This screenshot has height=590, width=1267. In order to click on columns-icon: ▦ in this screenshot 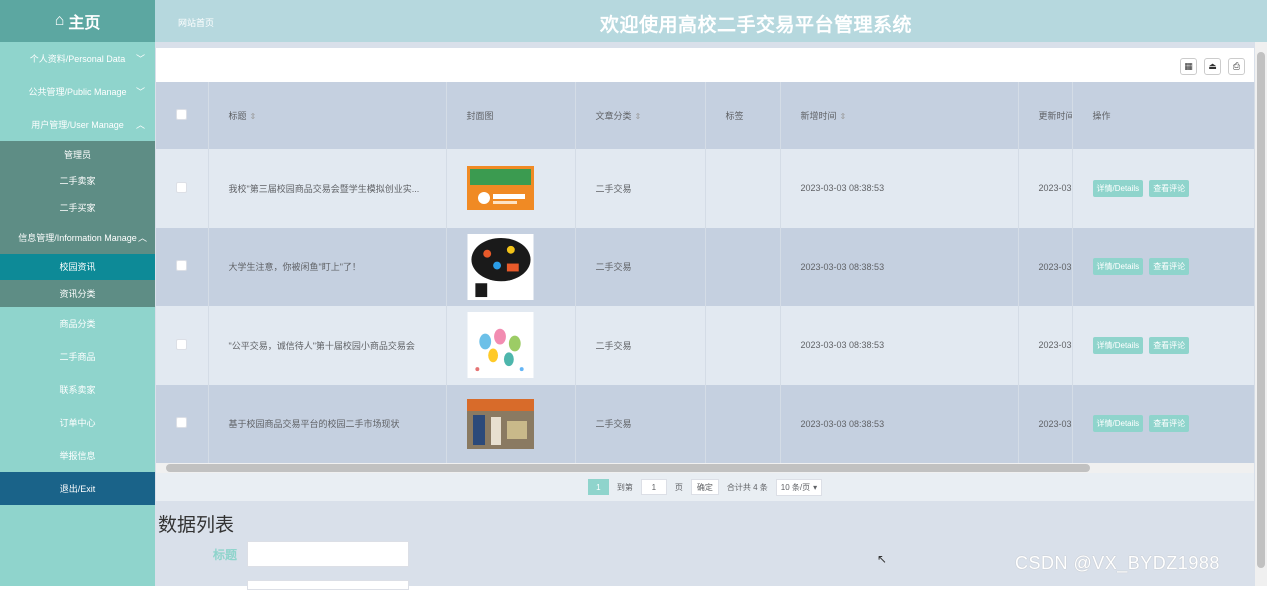, I will do `click(1188, 66)`.